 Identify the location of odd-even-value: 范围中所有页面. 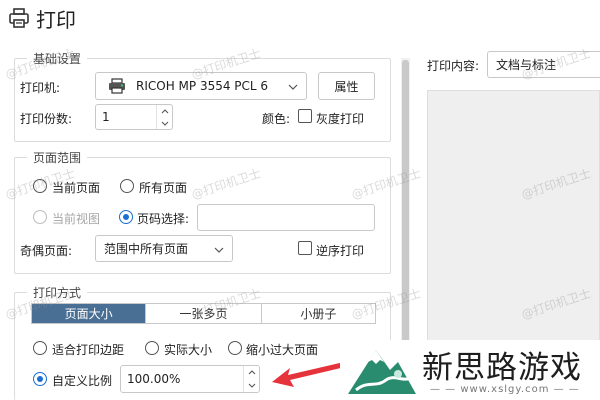
(146, 249).